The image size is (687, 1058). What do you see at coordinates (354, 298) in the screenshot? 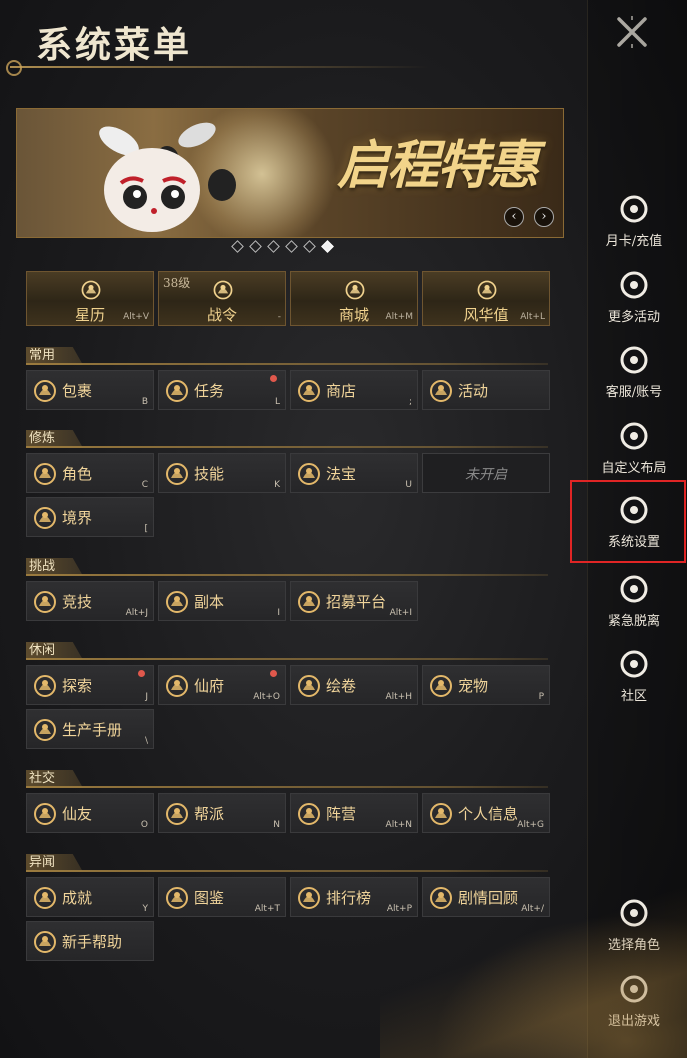
I see `top-button-mall: 商城 Alt+M` at bounding box center [354, 298].